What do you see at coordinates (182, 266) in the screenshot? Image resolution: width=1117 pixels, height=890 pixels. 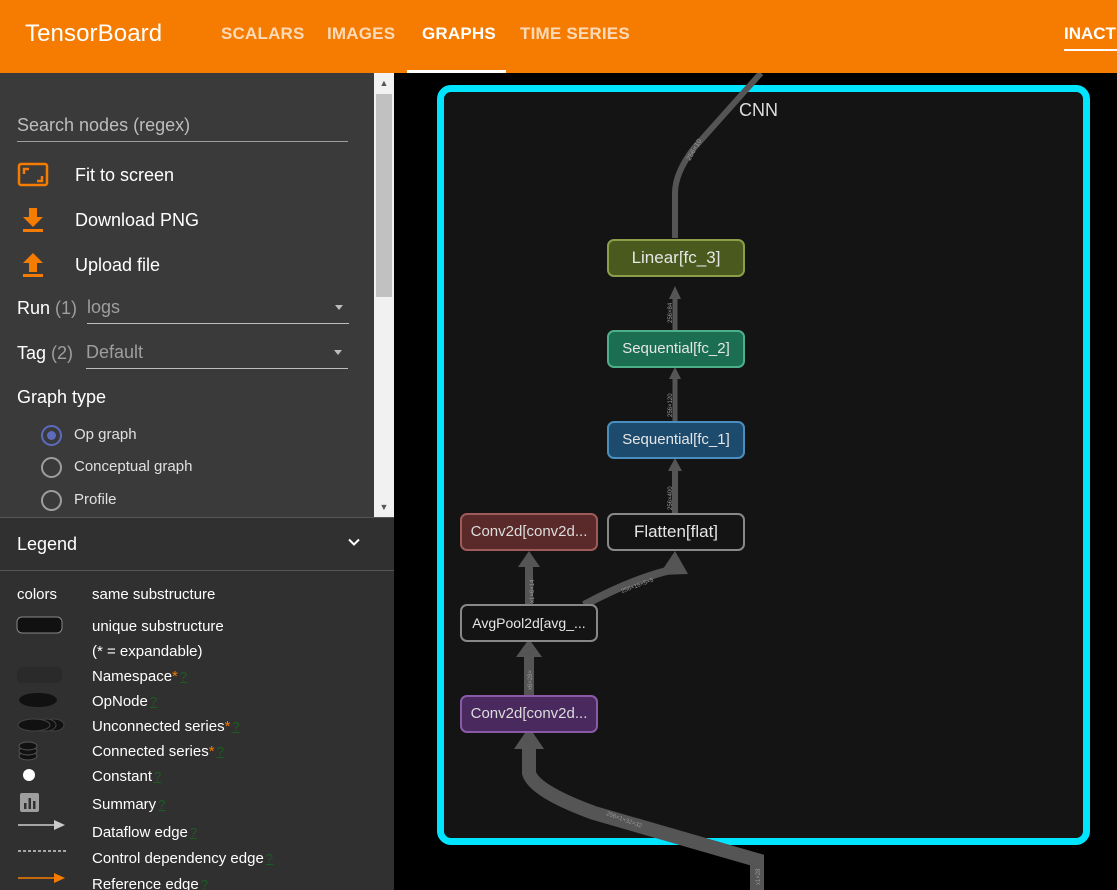 I see `upload-file-button: Upload file` at bounding box center [182, 266].